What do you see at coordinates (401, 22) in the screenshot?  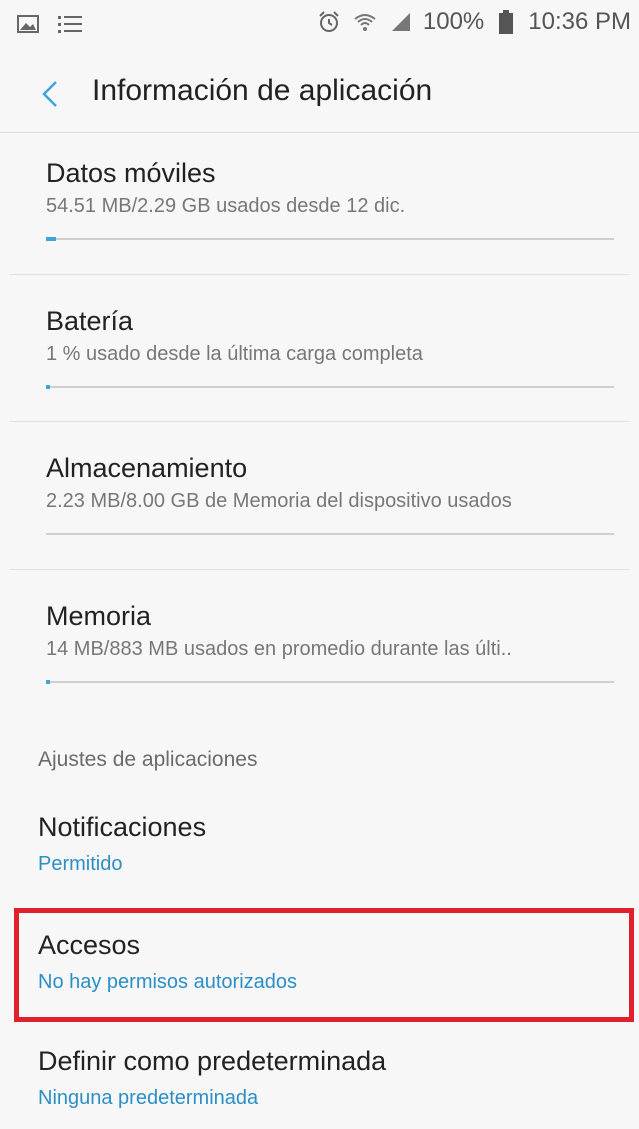 I see `signal-icon` at bounding box center [401, 22].